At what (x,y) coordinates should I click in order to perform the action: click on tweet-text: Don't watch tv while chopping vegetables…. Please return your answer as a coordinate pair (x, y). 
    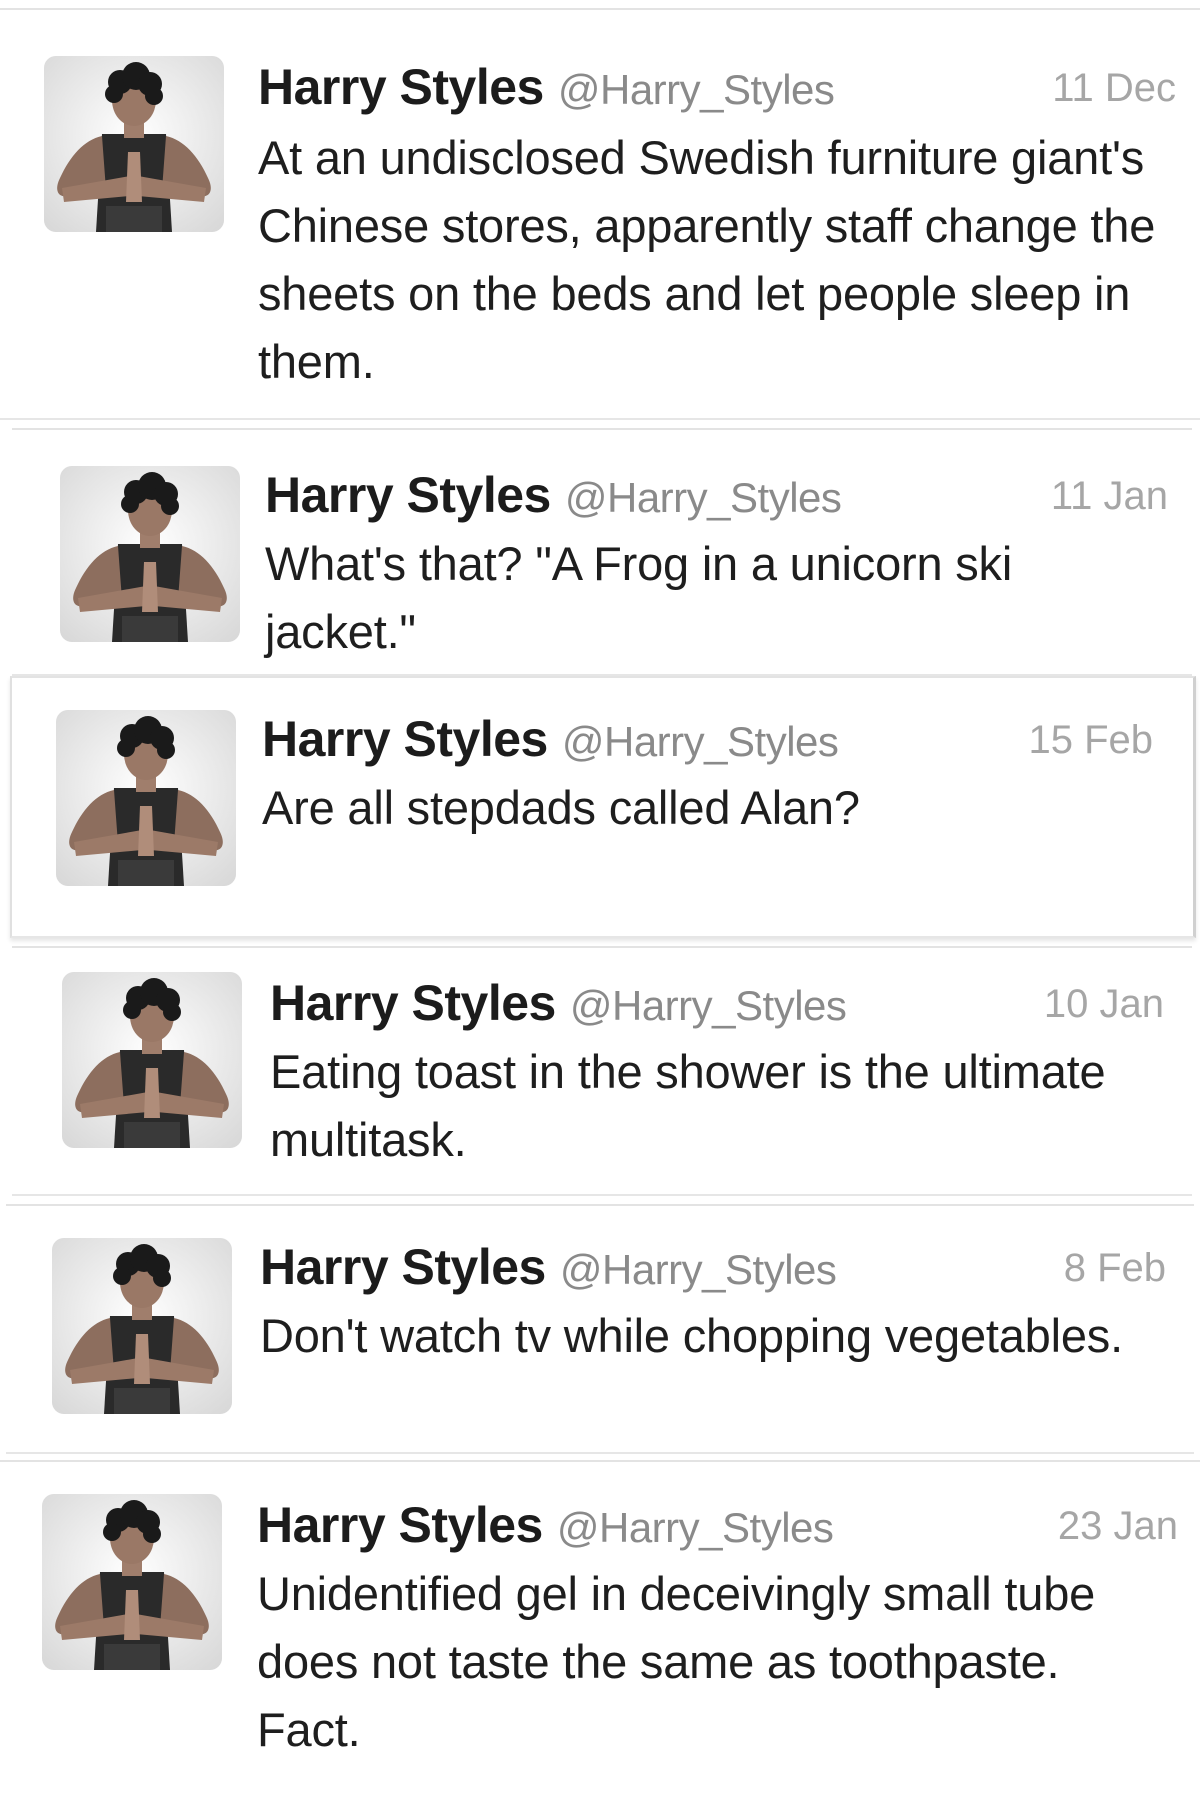
    Looking at the image, I should click on (691, 1335).